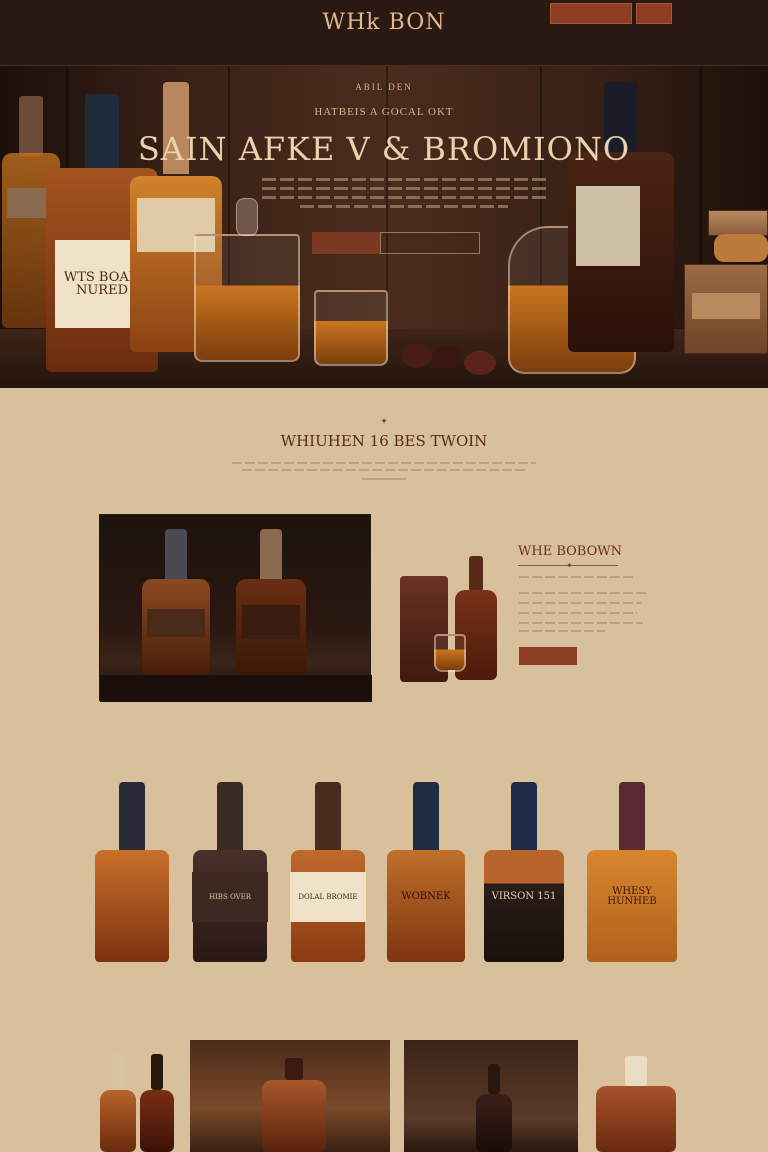 Image resolution: width=768 pixels, height=1152 pixels. I want to click on cellar-photo, so click(491, 1096).